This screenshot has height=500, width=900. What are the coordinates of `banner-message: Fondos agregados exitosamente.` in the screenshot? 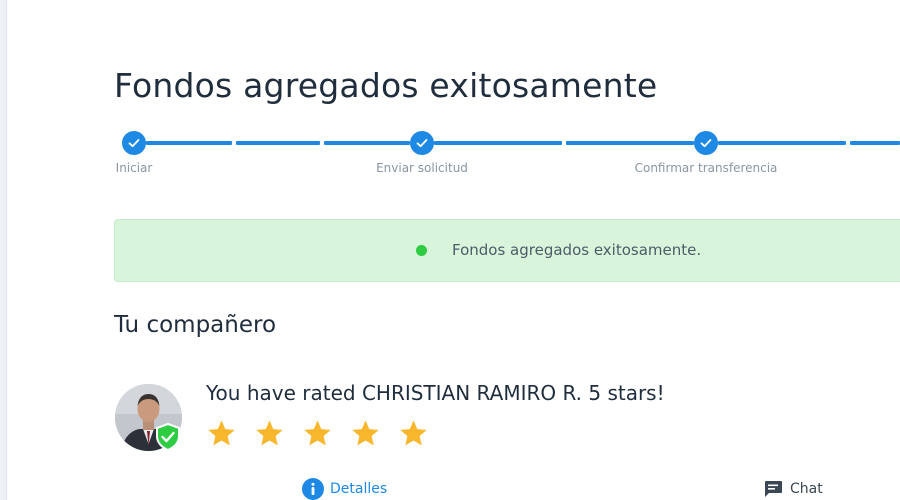 It's located at (577, 250).